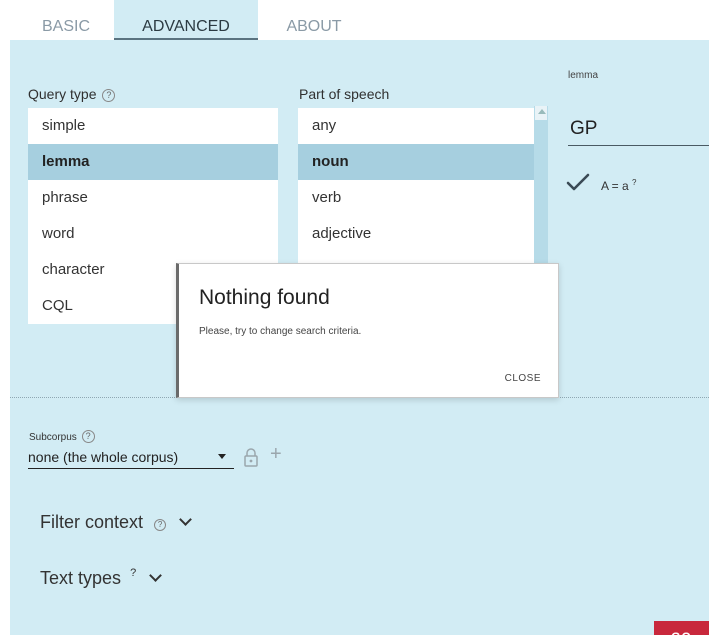 The height and width of the screenshot is (635, 709). What do you see at coordinates (583, 75) in the screenshot?
I see `lemma-label: lemma` at bounding box center [583, 75].